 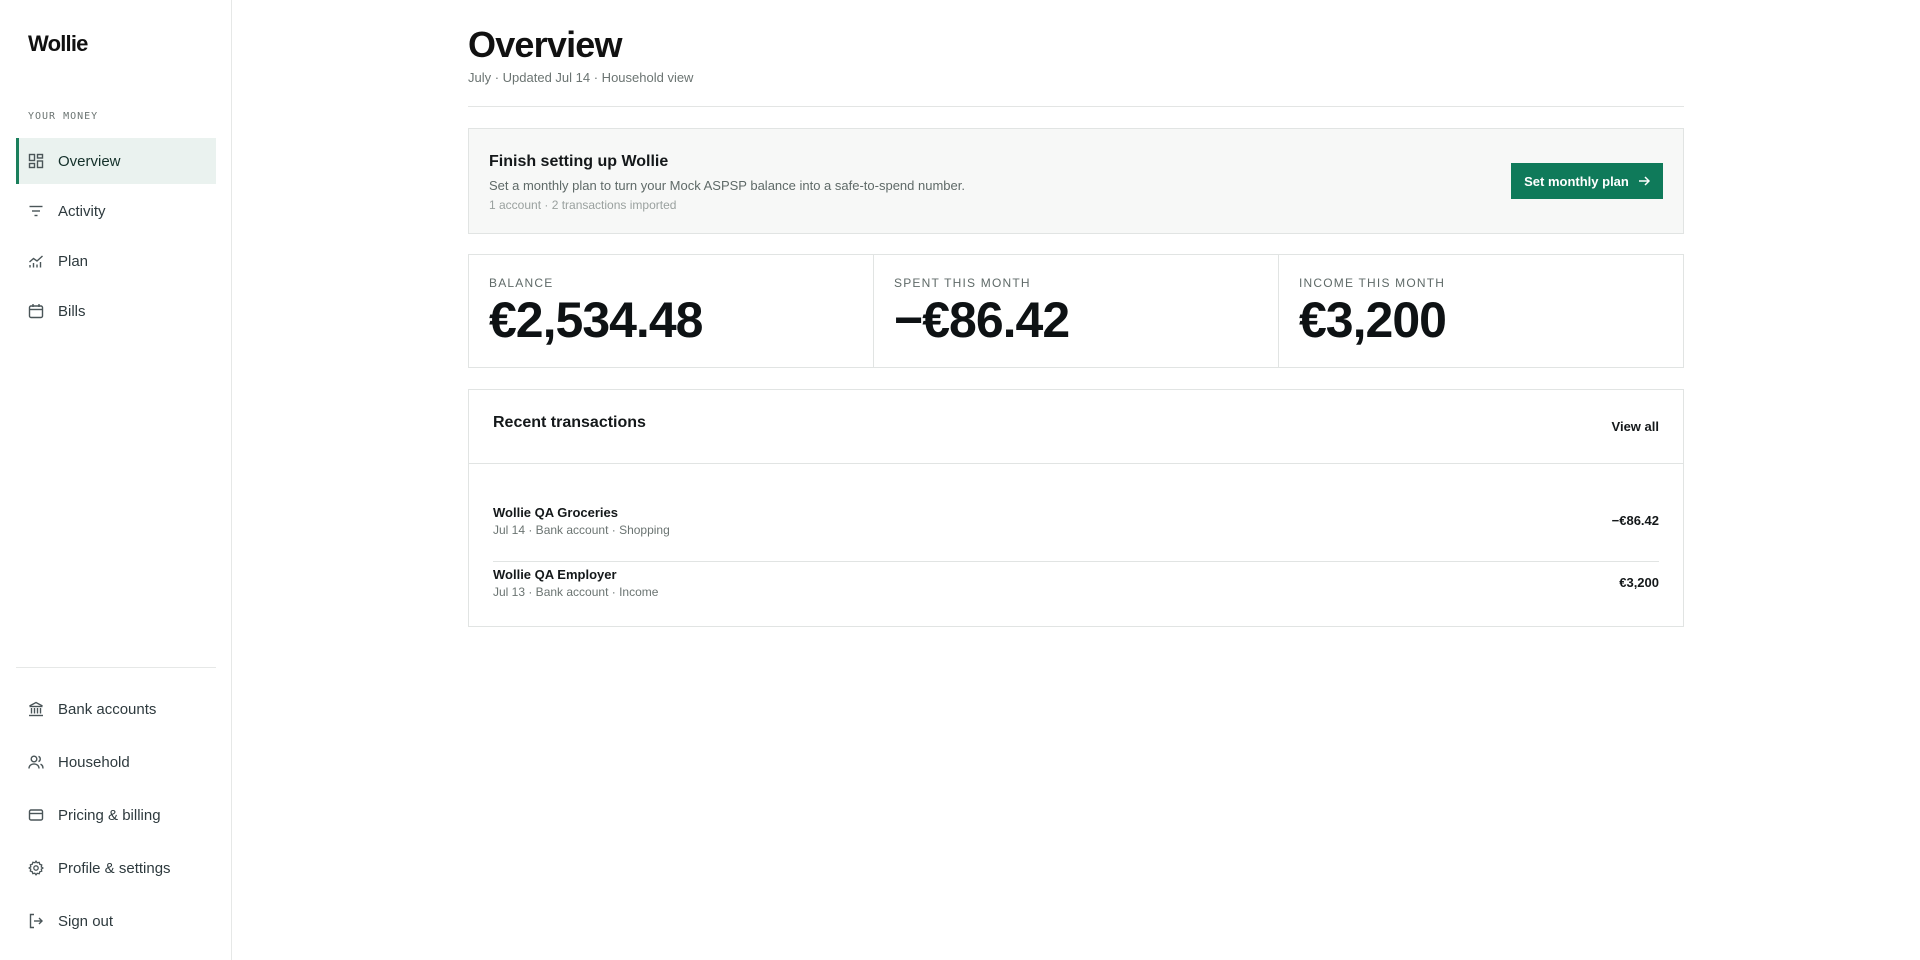 I want to click on sidebar-item-bank-accounts: Bank accounts, so click(x=116, y=709).